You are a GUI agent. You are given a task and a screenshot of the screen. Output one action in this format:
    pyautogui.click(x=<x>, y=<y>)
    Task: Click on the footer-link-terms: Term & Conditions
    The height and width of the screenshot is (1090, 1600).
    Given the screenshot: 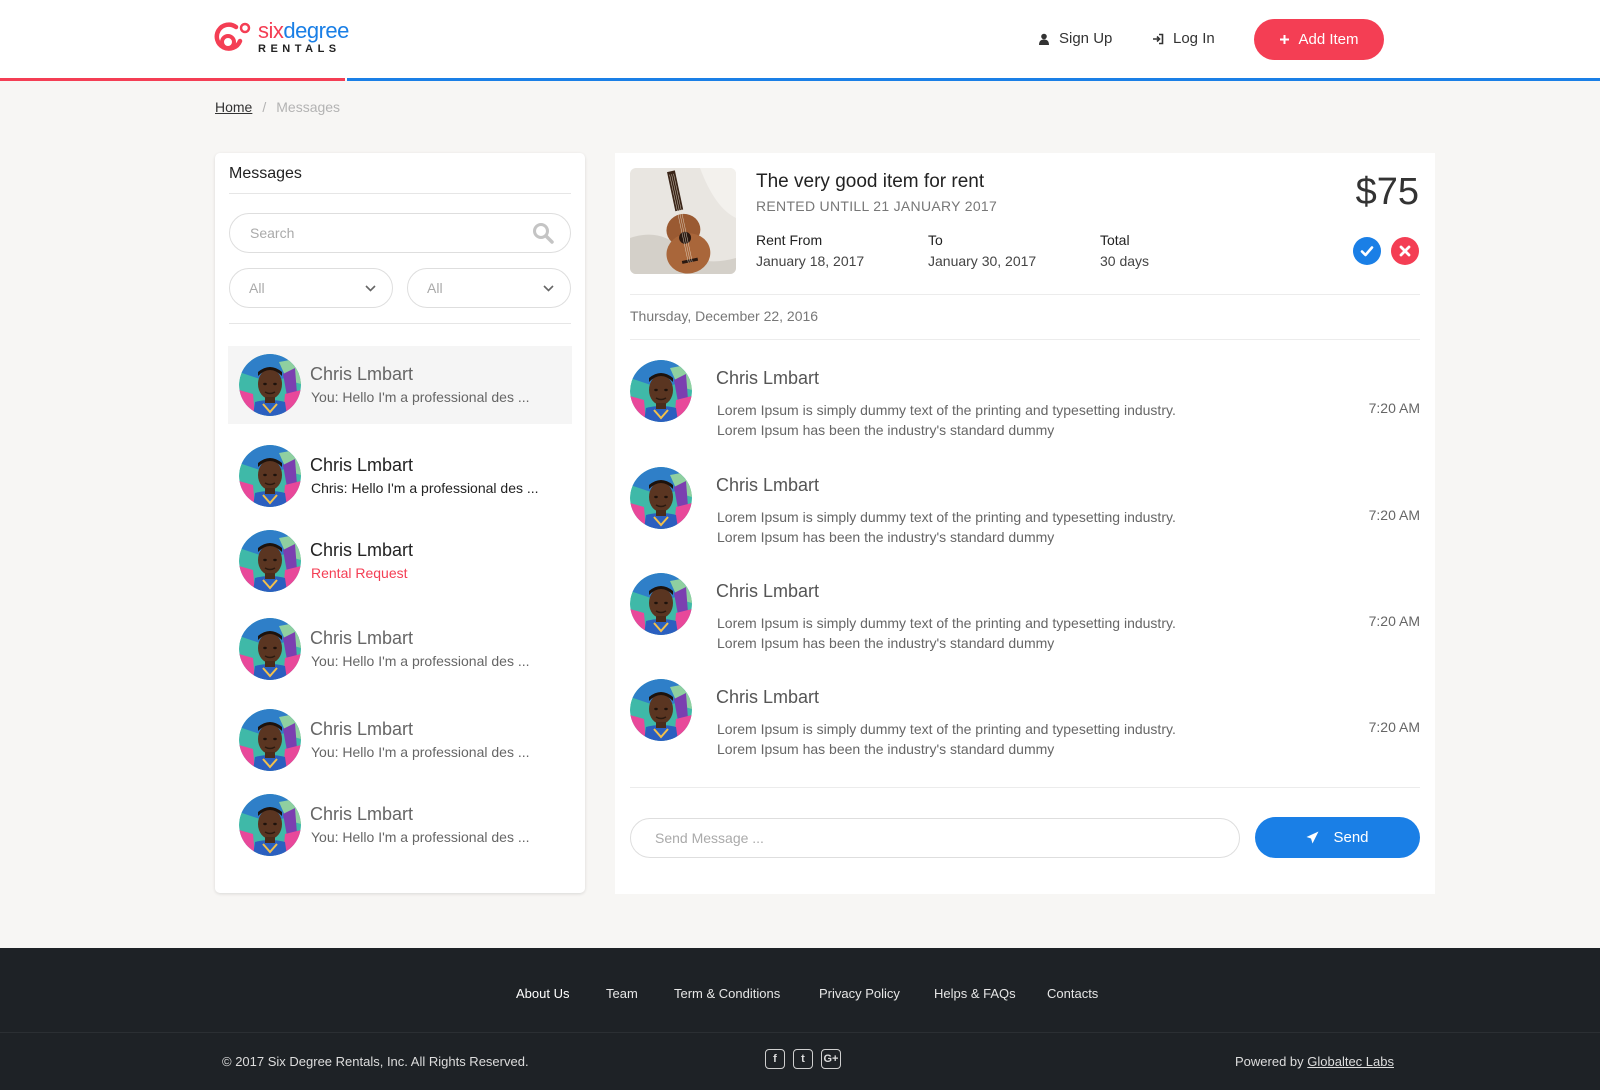 What is the action you would take?
    pyautogui.click(x=727, y=993)
    